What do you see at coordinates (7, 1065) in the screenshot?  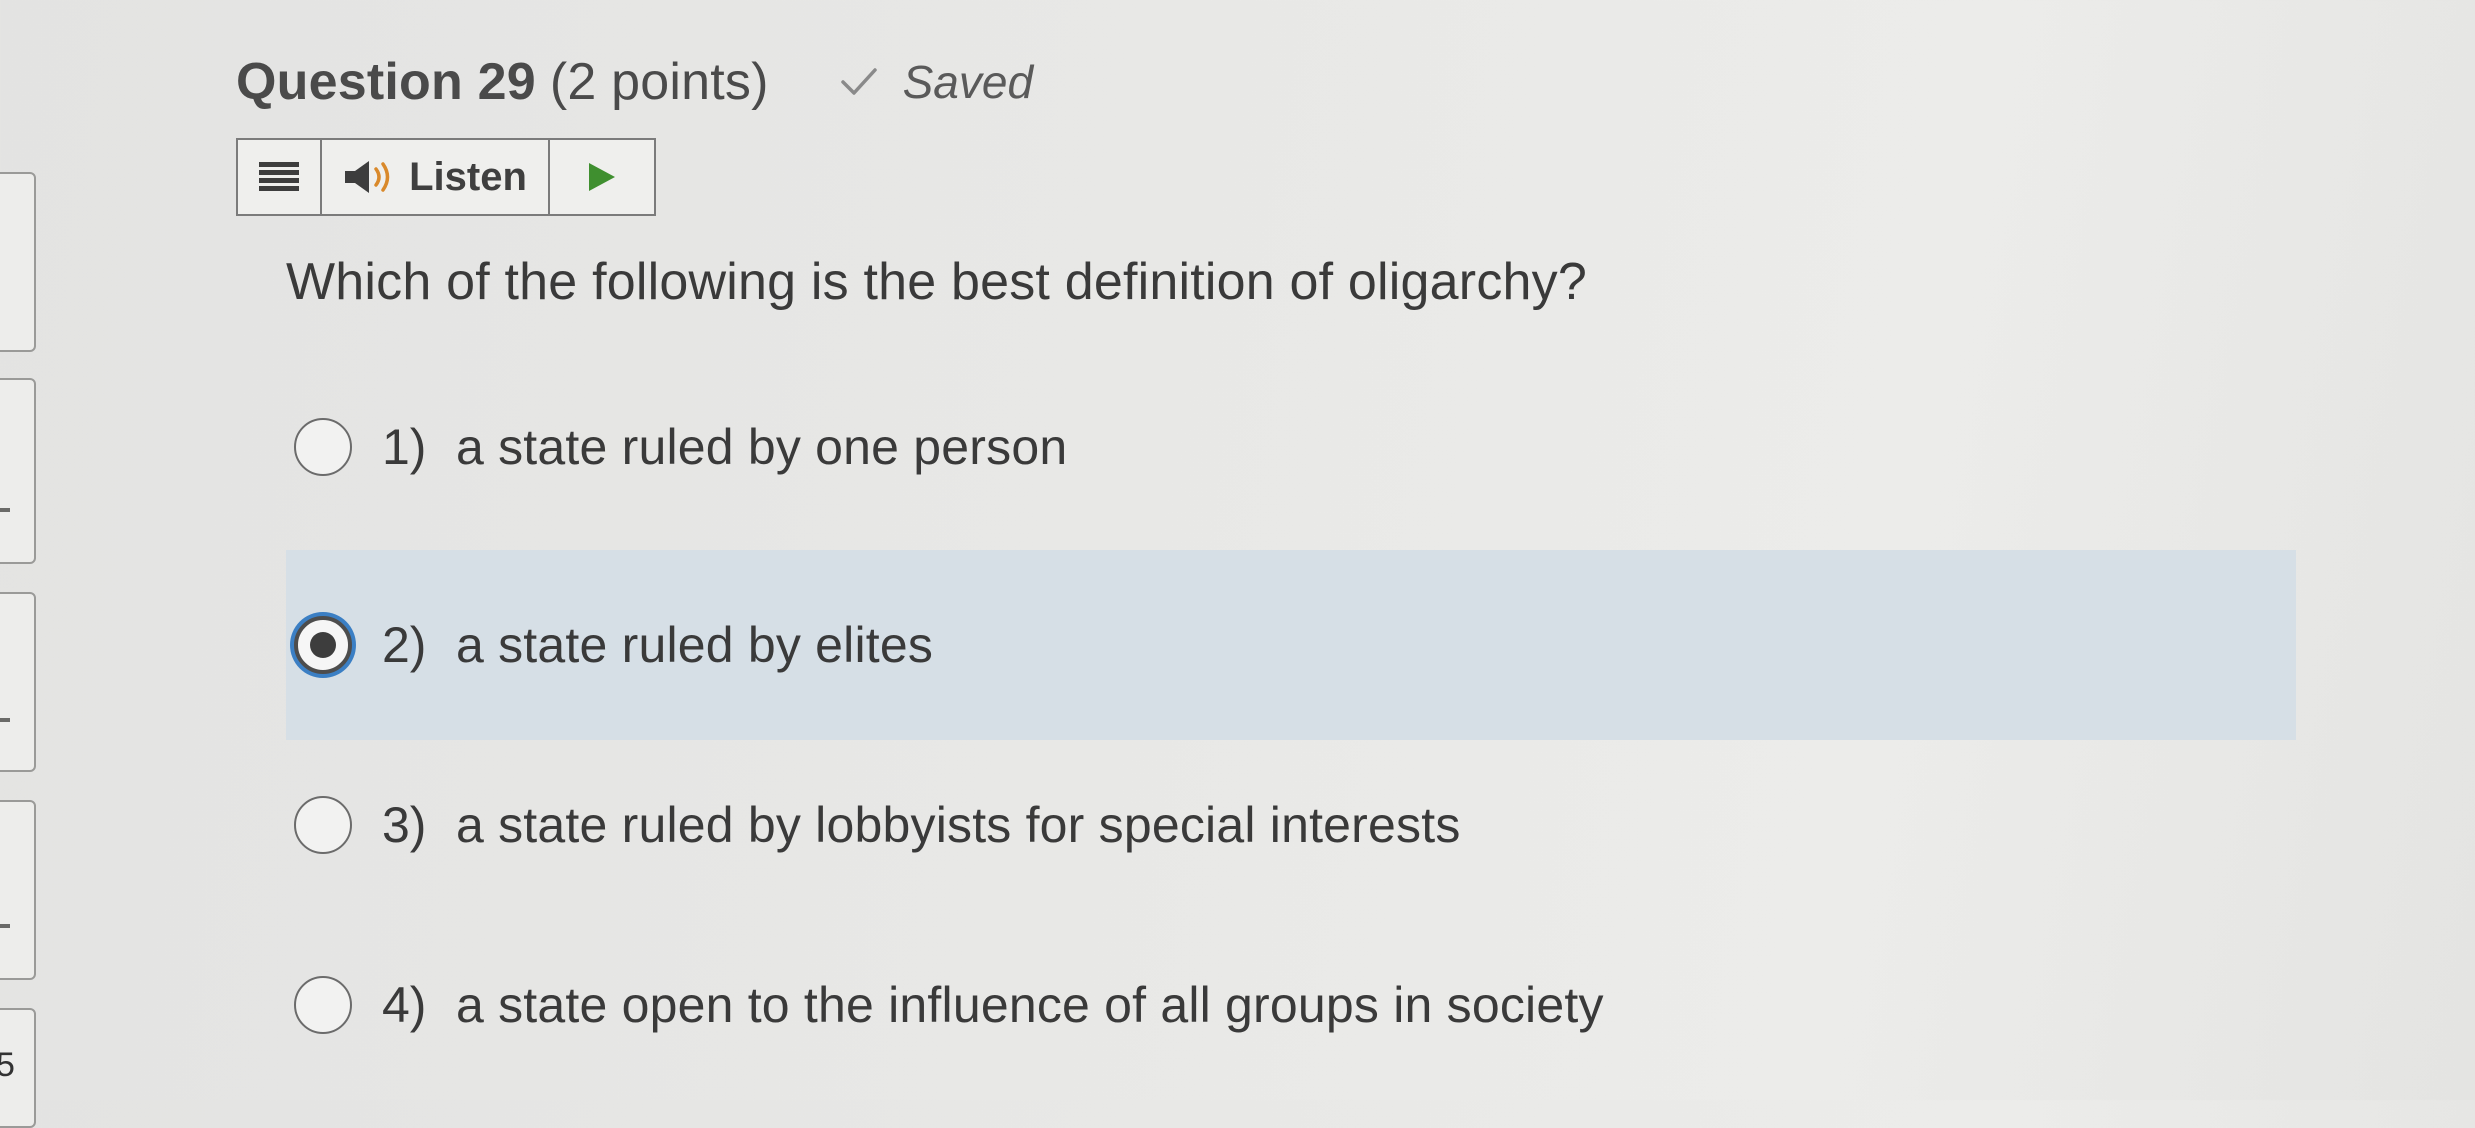 I see `nav-question-number: 5` at bounding box center [7, 1065].